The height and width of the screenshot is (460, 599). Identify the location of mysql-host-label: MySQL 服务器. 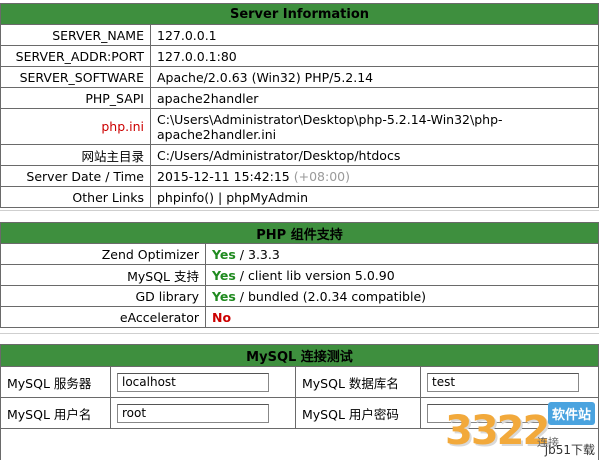
(55, 382).